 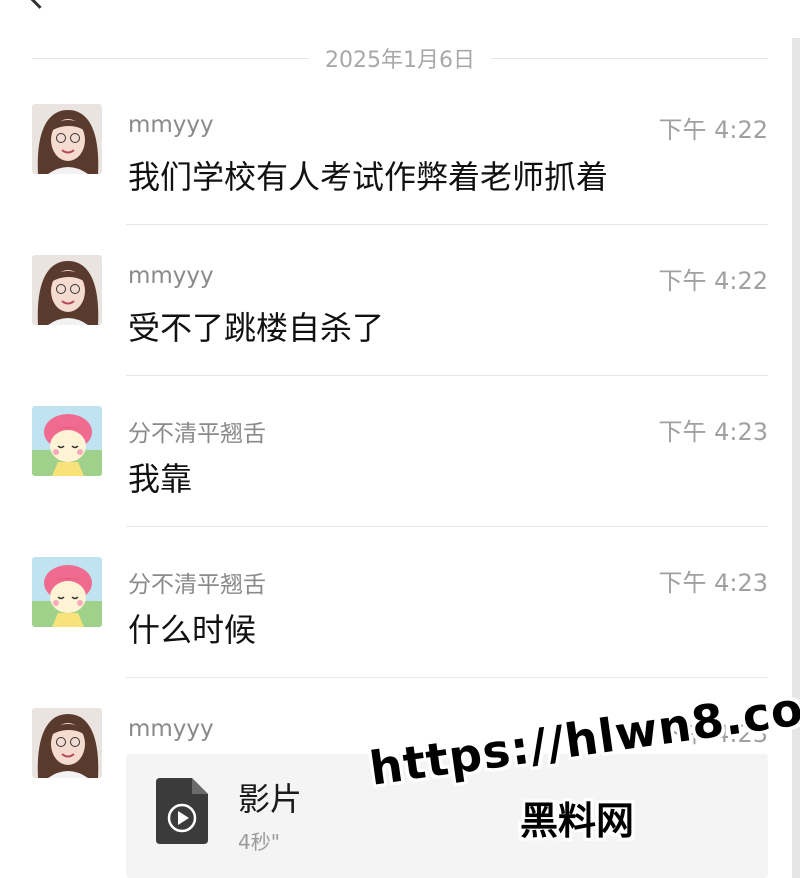 What do you see at coordinates (796, 458) in the screenshot?
I see `scrollbar-track` at bounding box center [796, 458].